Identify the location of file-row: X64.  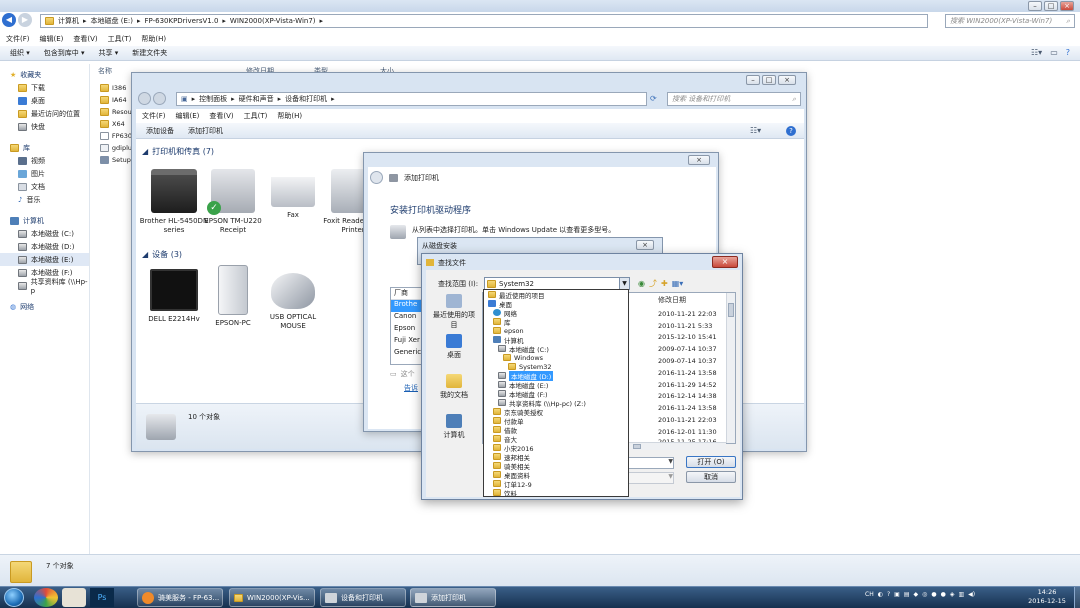
(116, 124).